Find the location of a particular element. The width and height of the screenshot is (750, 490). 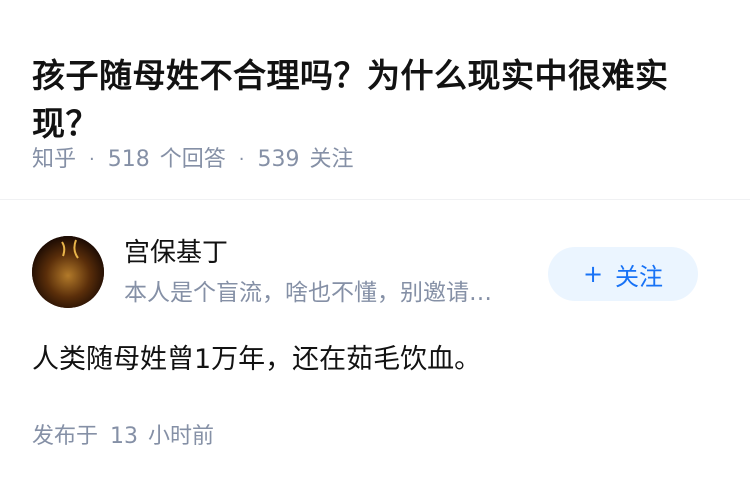

follower-count: 539 is located at coordinates (278, 159).